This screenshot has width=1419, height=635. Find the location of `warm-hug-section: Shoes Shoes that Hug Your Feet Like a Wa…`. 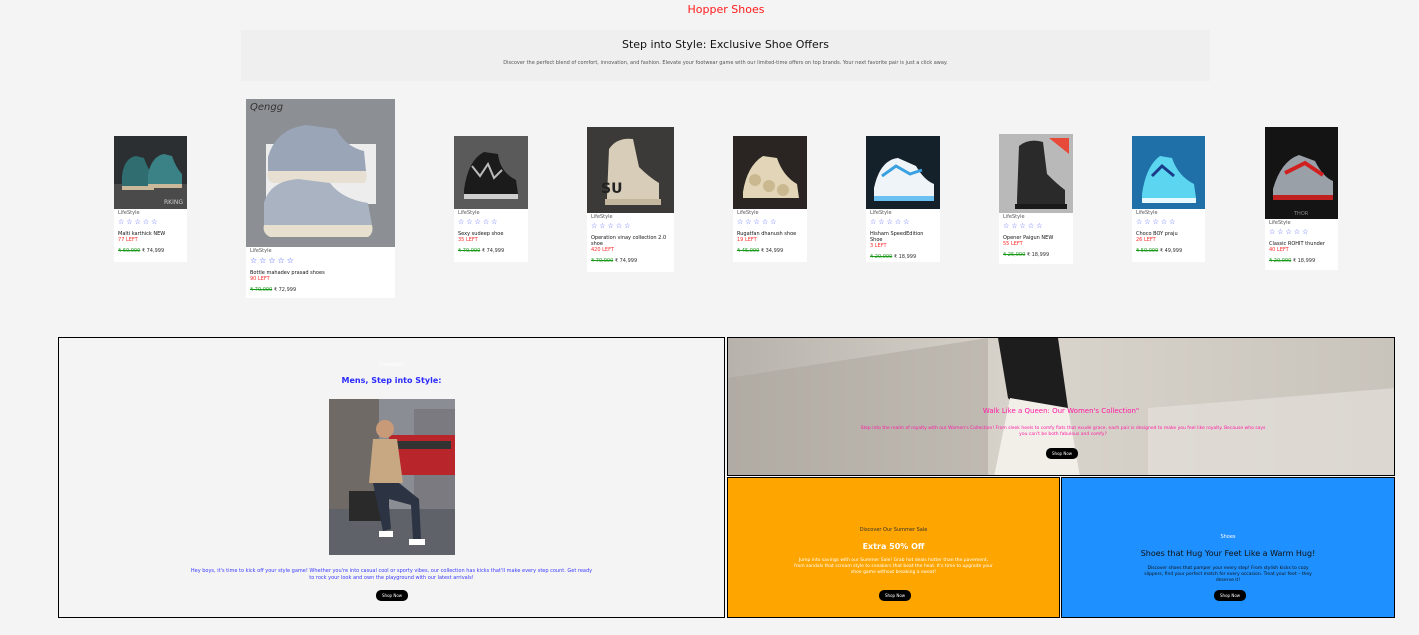

warm-hug-section: Shoes Shoes that Hug Your Feet Like a Wa… is located at coordinates (1228, 547).